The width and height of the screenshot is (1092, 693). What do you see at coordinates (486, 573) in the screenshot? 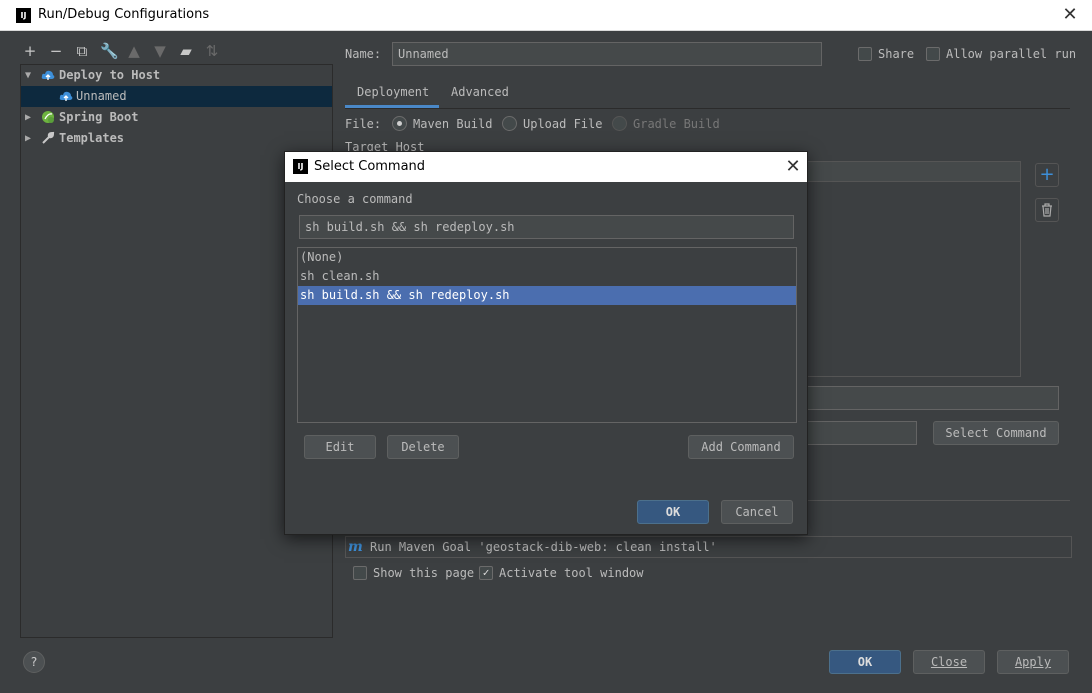
I see `activate-tool-window-checkbox: ✓` at bounding box center [486, 573].